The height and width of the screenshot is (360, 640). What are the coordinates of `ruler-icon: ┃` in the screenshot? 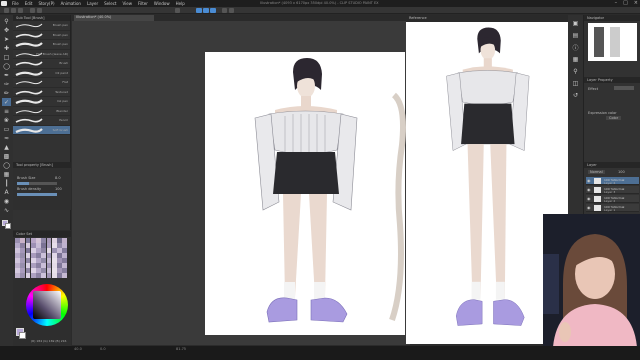 It's located at (6, 183).